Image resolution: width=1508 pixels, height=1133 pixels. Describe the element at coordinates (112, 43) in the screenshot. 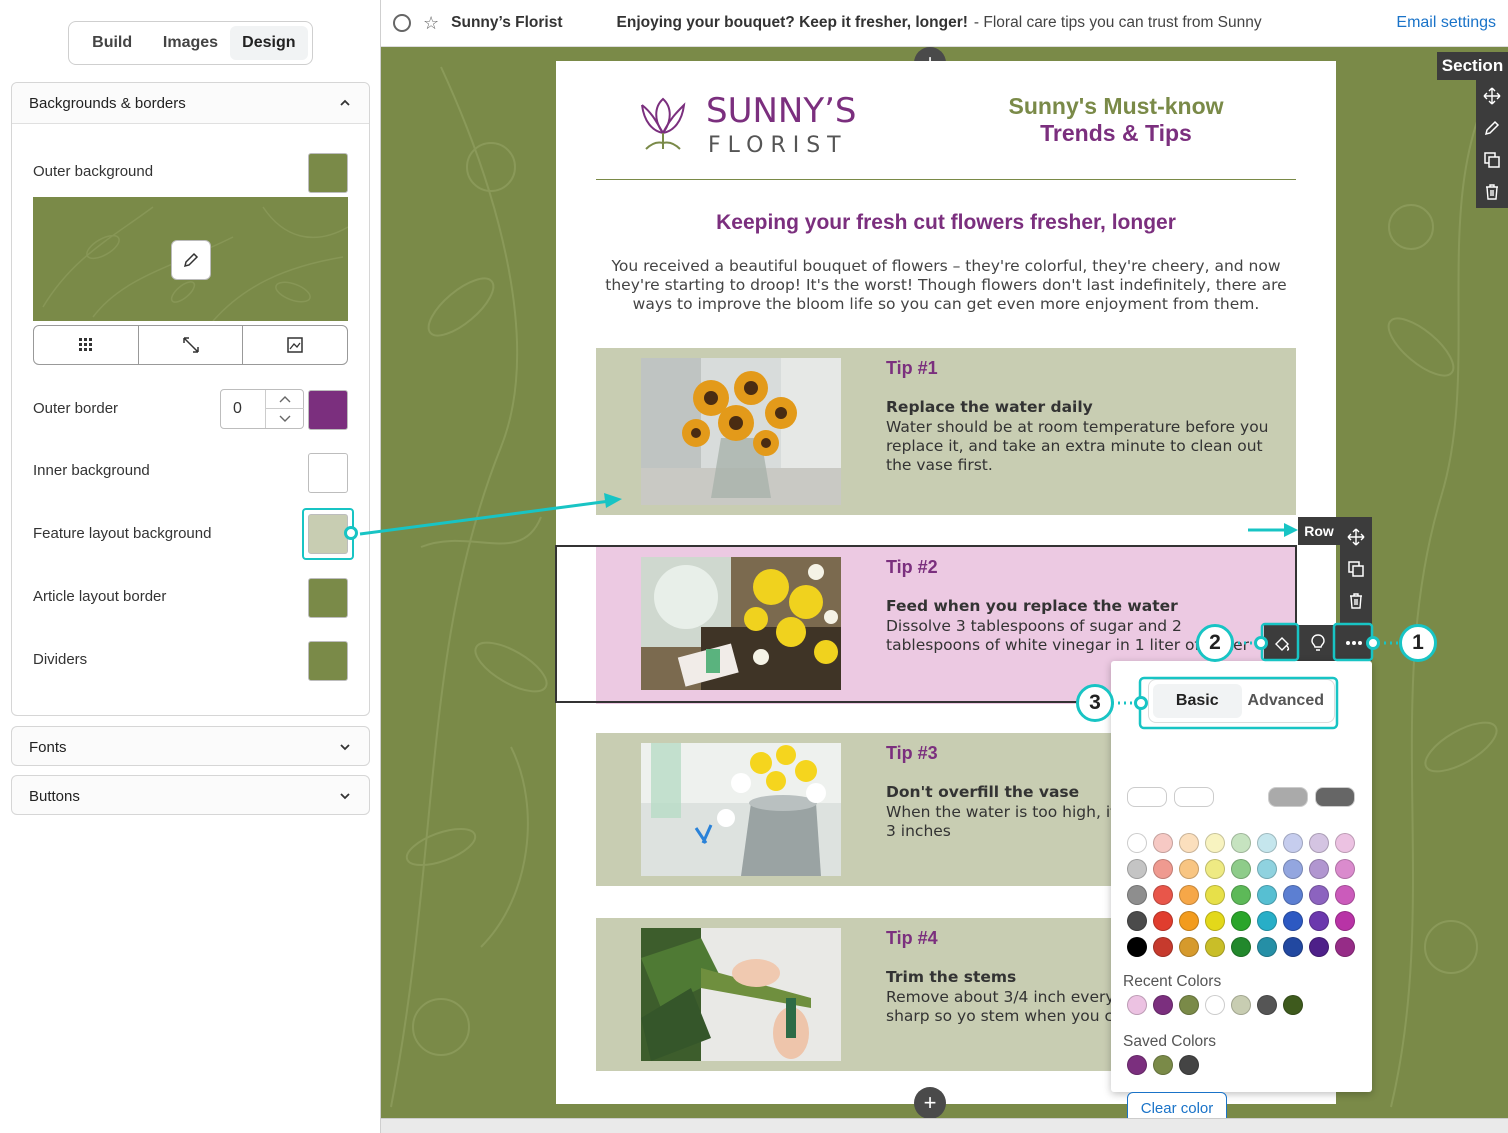

I see `tab-build: Build` at that location.